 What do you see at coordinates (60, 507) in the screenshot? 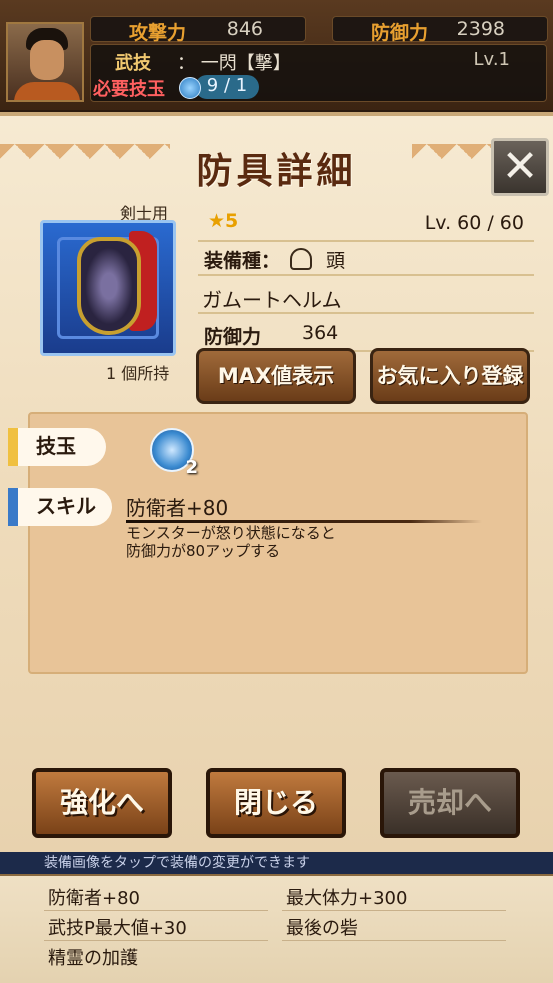
I see `skill-tag: スキル` at bounding box center [60, 507].